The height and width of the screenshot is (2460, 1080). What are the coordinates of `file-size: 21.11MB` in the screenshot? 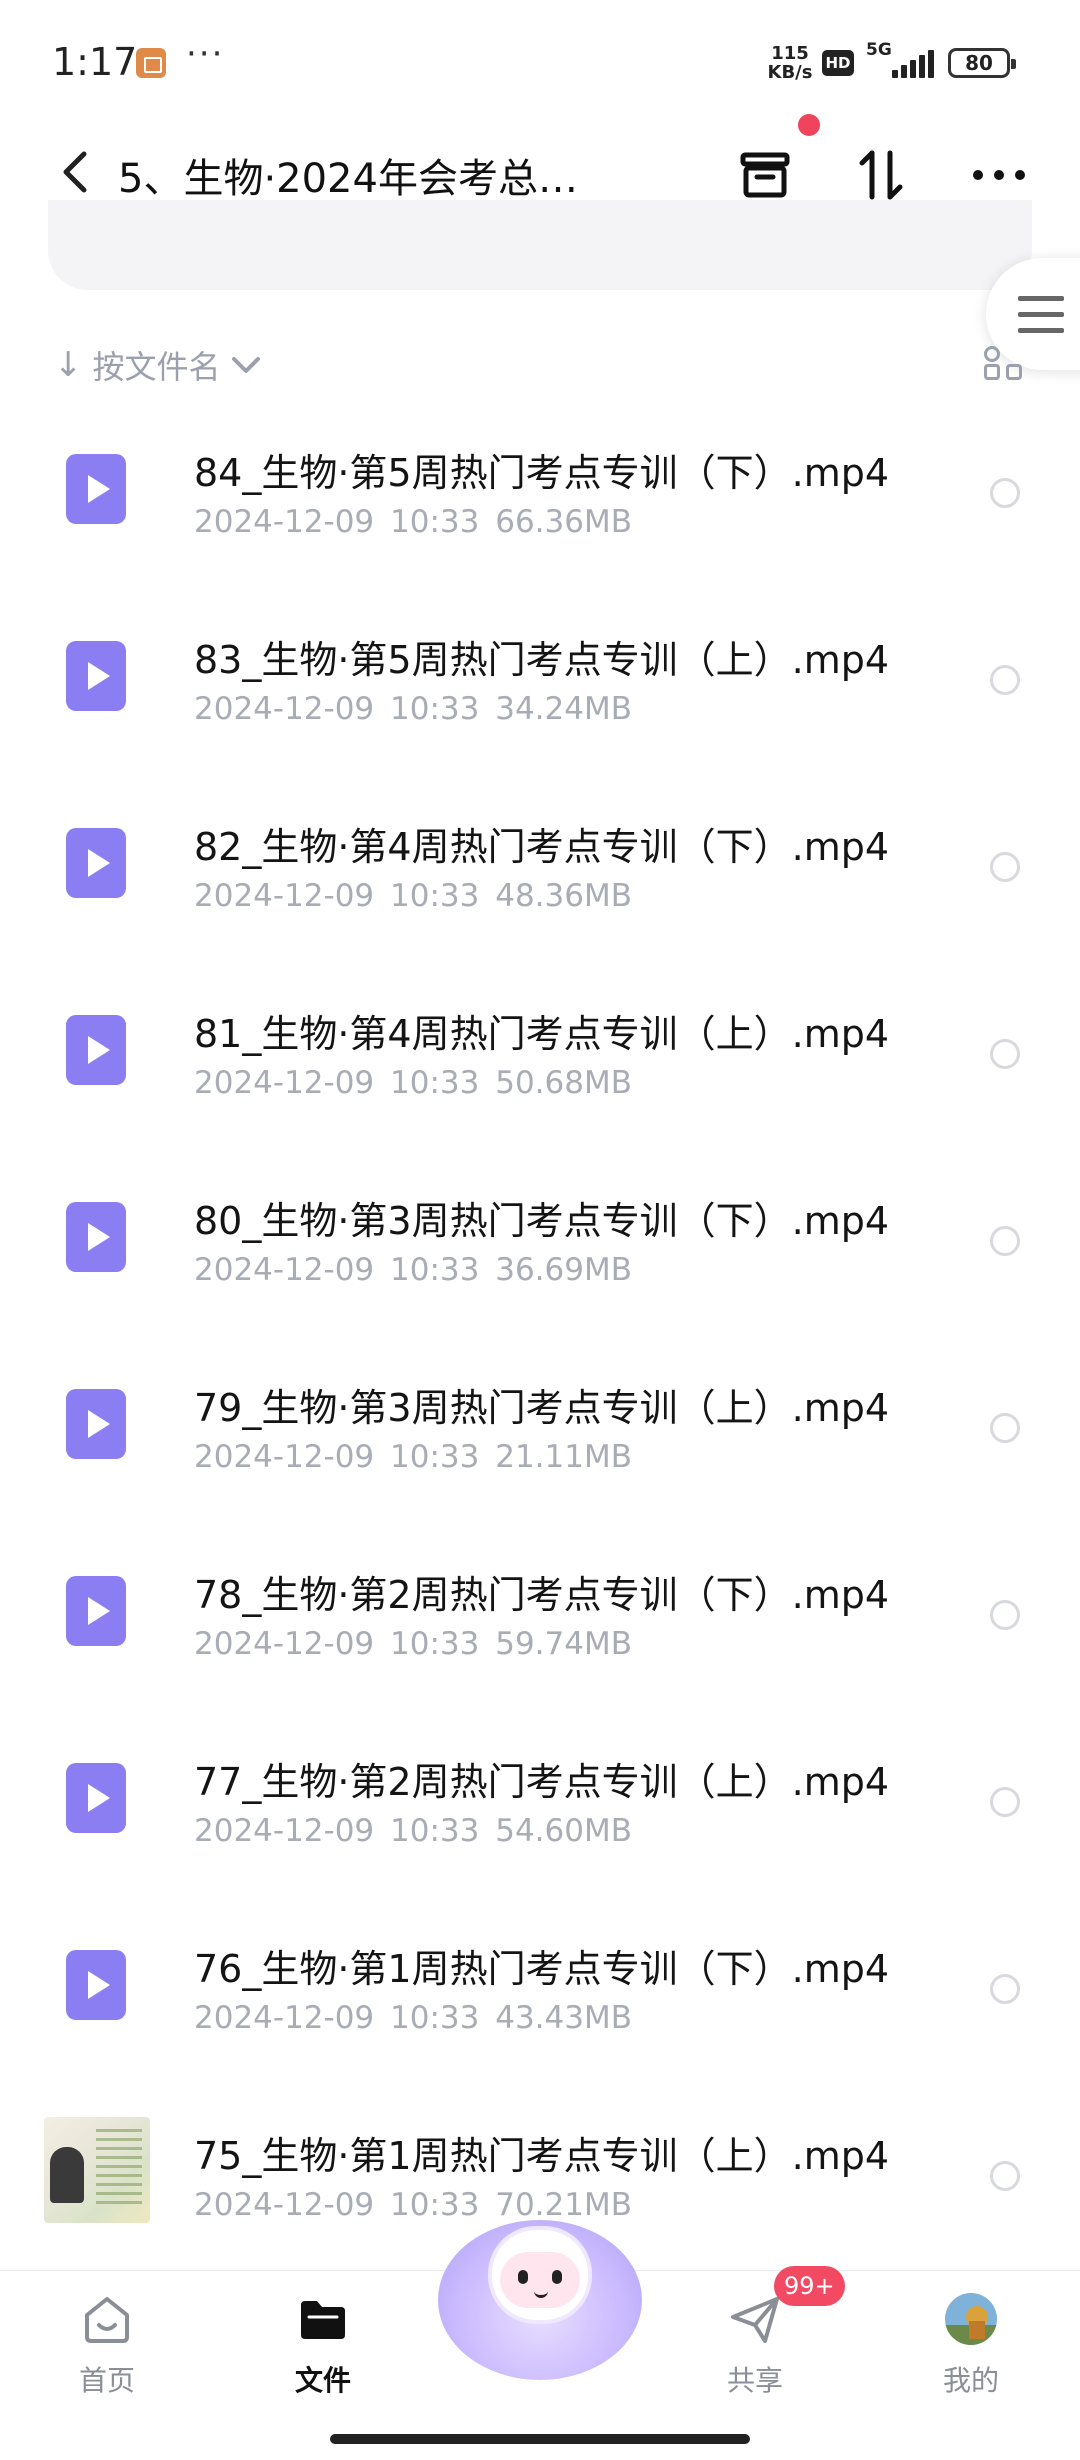 It's located at (563, 1457).